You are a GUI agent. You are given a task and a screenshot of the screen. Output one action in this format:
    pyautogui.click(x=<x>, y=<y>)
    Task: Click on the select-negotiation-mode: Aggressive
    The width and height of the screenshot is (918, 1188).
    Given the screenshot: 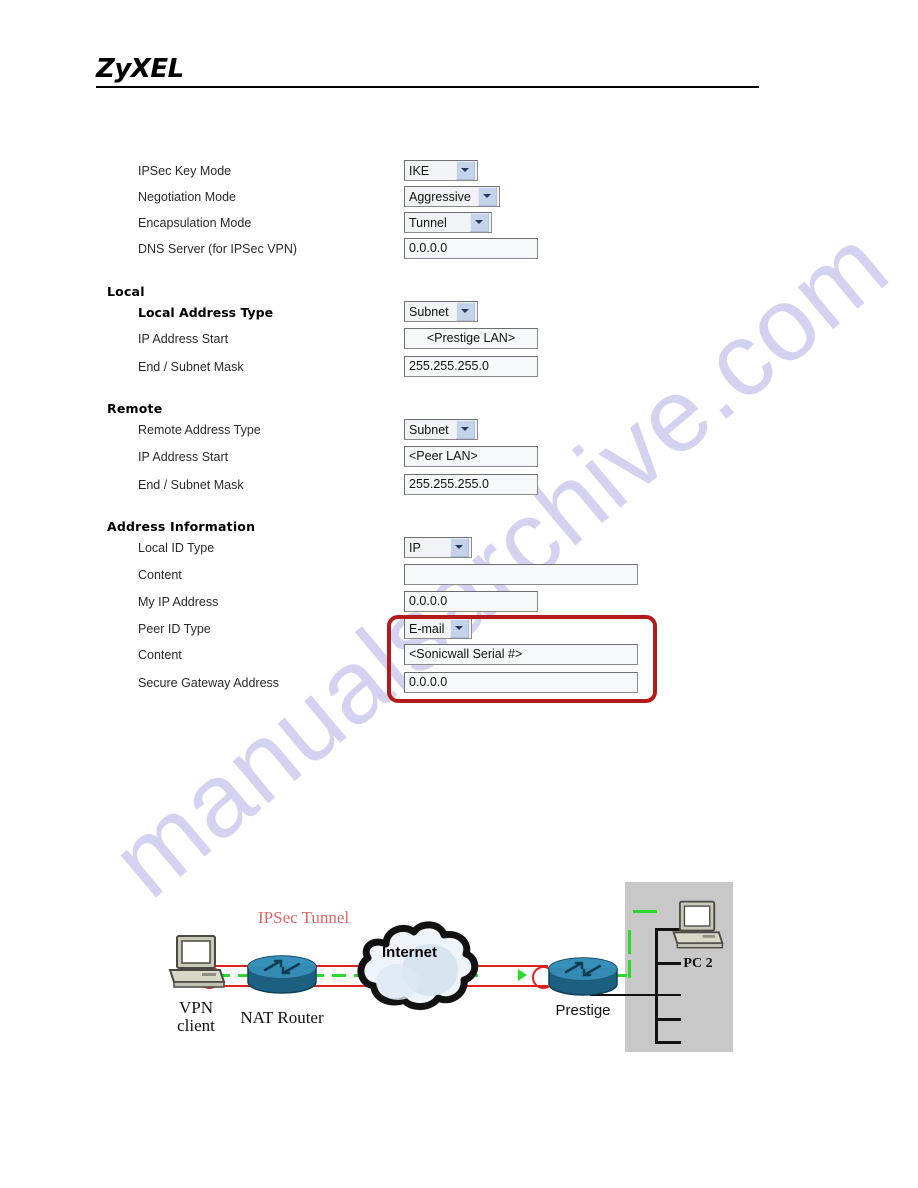 What is the action you would take?
    pyautogui.click(x=452, y=196)
    